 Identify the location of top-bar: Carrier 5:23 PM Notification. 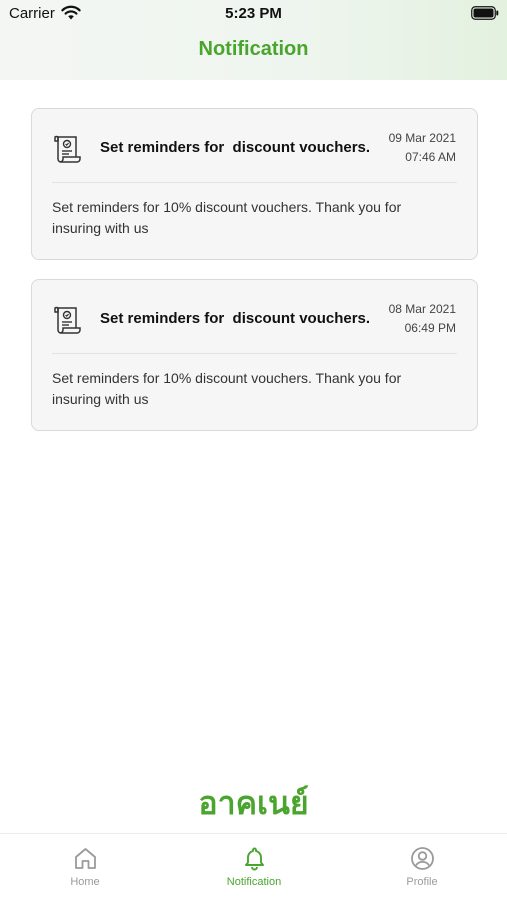
(253, 40).